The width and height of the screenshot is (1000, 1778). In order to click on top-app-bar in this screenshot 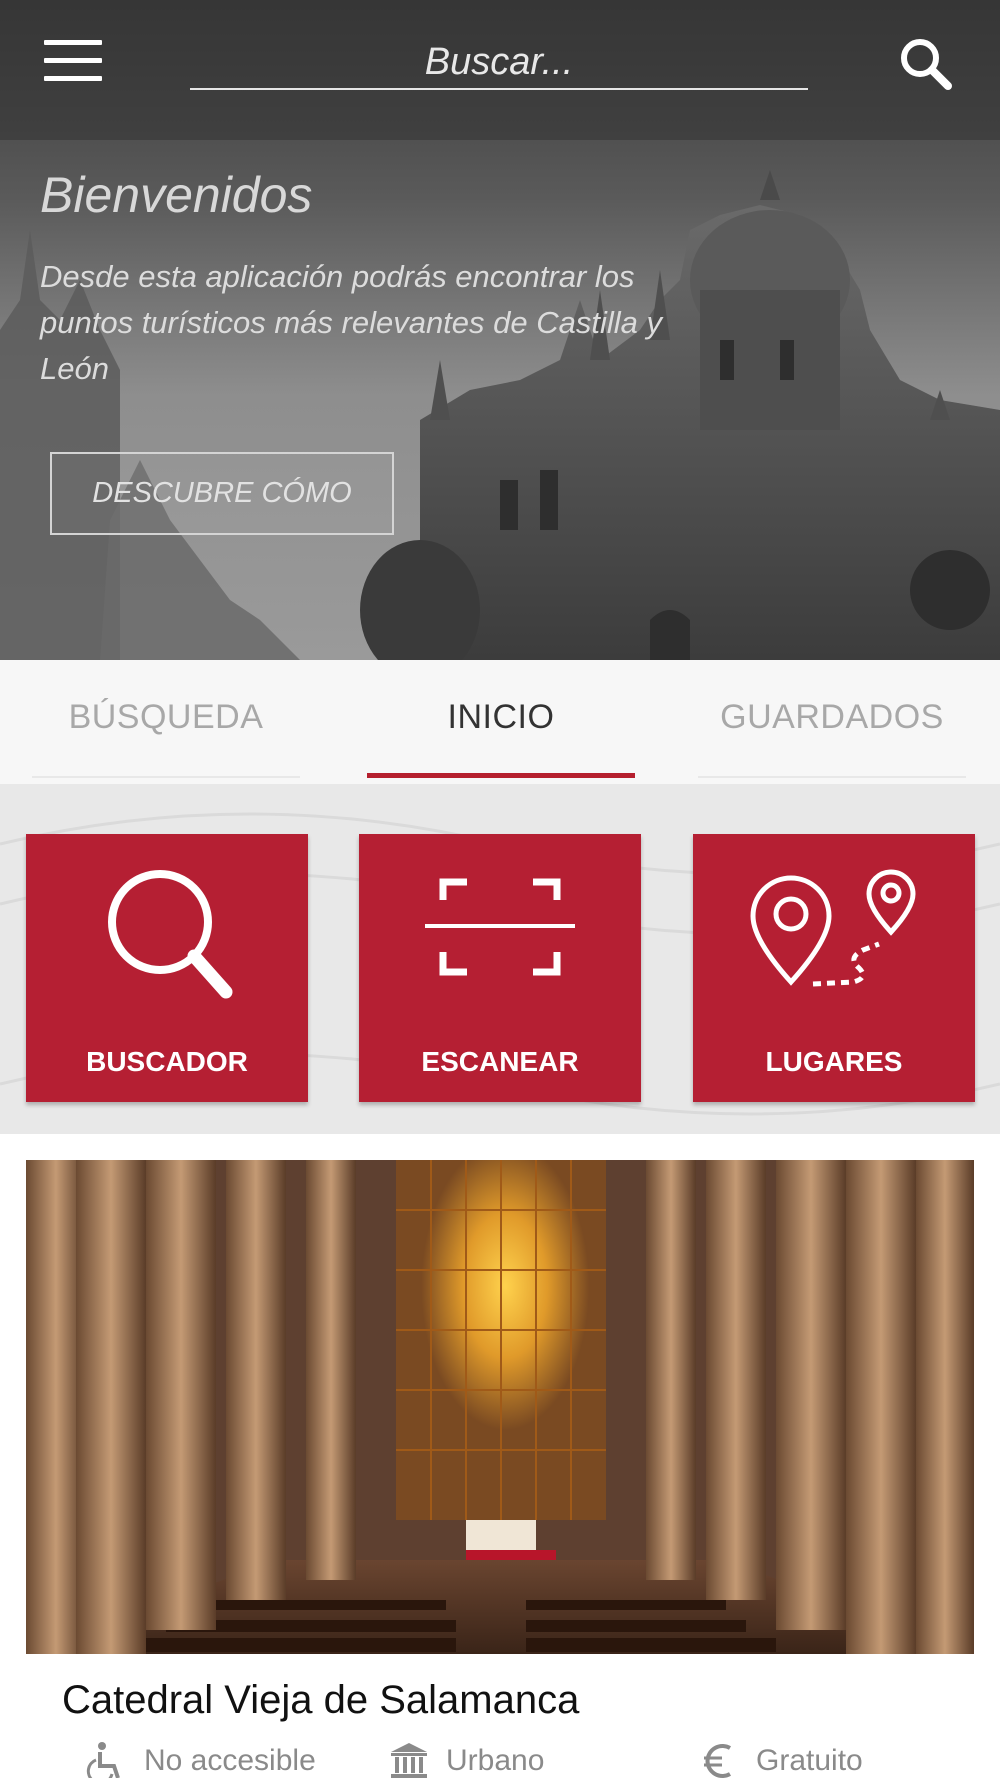, I will do `click(500, 60)`.